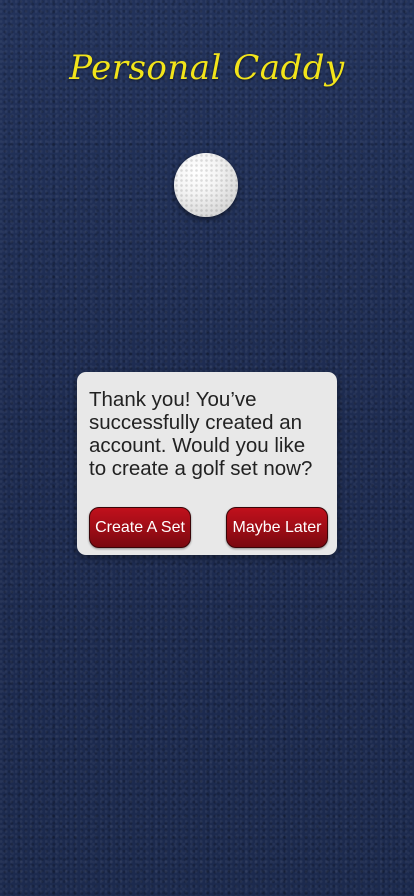  What do you see at coordinates (207, 68) in the screenshot?
I see `app-title: Personal Caddy` at bounding box center [207, 68].